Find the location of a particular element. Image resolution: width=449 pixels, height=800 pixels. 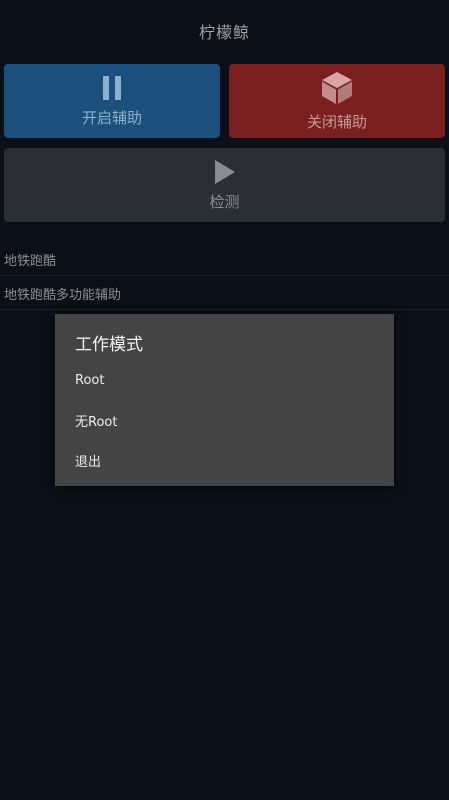

stop-assist-button: 关闭辅助 is located at coordinates (337, 101).